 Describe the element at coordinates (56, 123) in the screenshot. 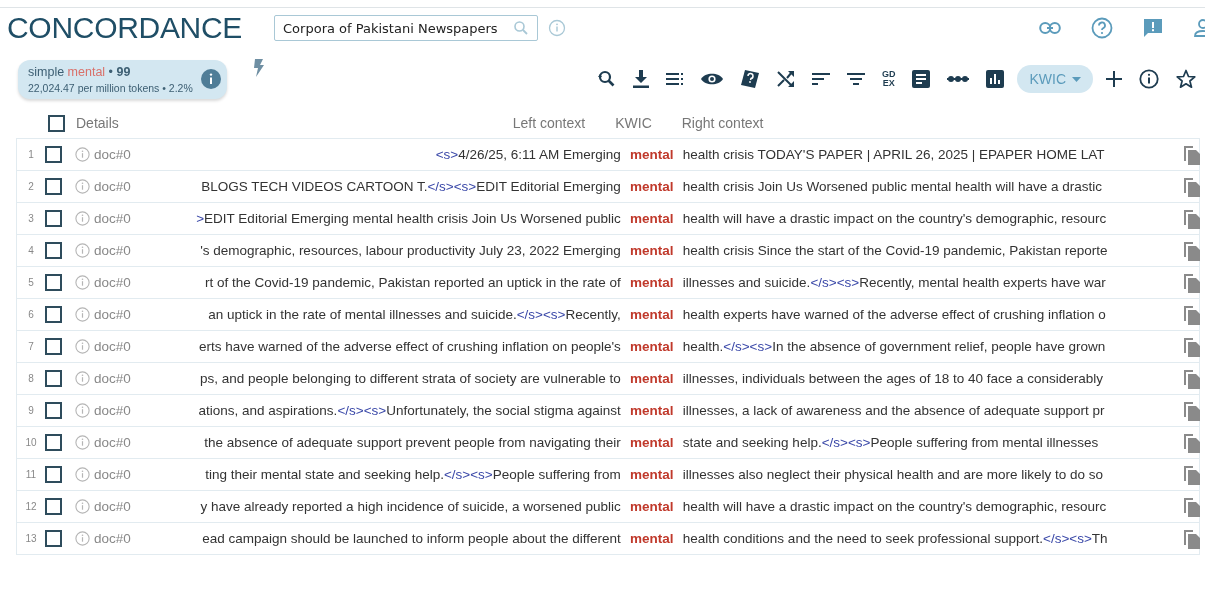

I see `select-all-checkbox` at that location.